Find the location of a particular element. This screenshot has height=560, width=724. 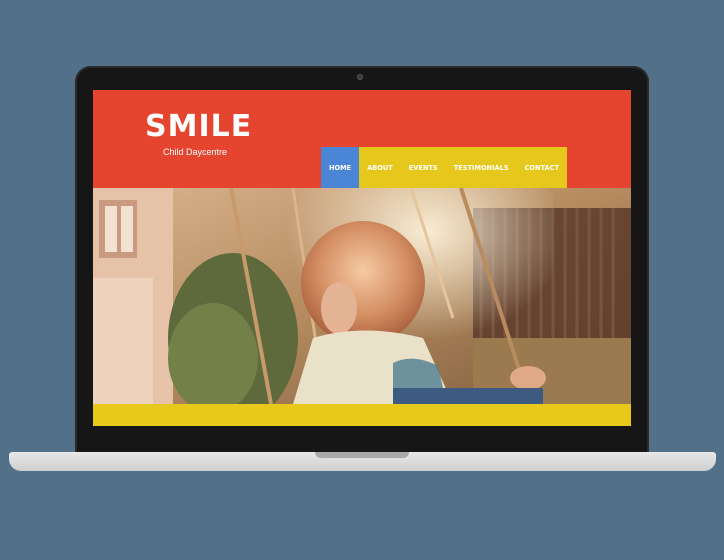

main-nav: HOME ABOUT EVENTS TESTIMONIALS CONTACT is located at coordinates (444, 167).